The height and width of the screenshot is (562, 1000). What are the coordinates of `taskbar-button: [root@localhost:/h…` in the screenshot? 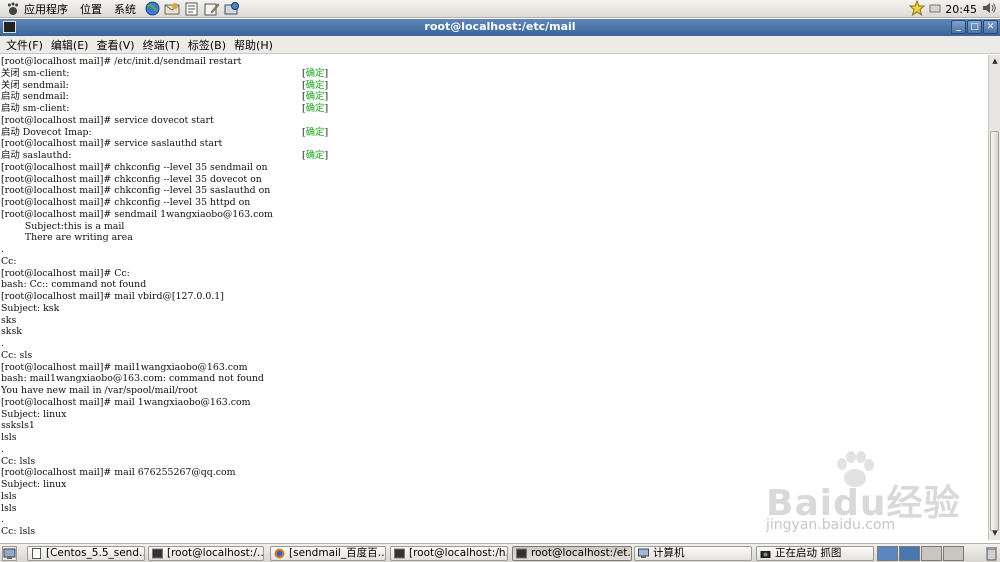 It's located at (449, 553).